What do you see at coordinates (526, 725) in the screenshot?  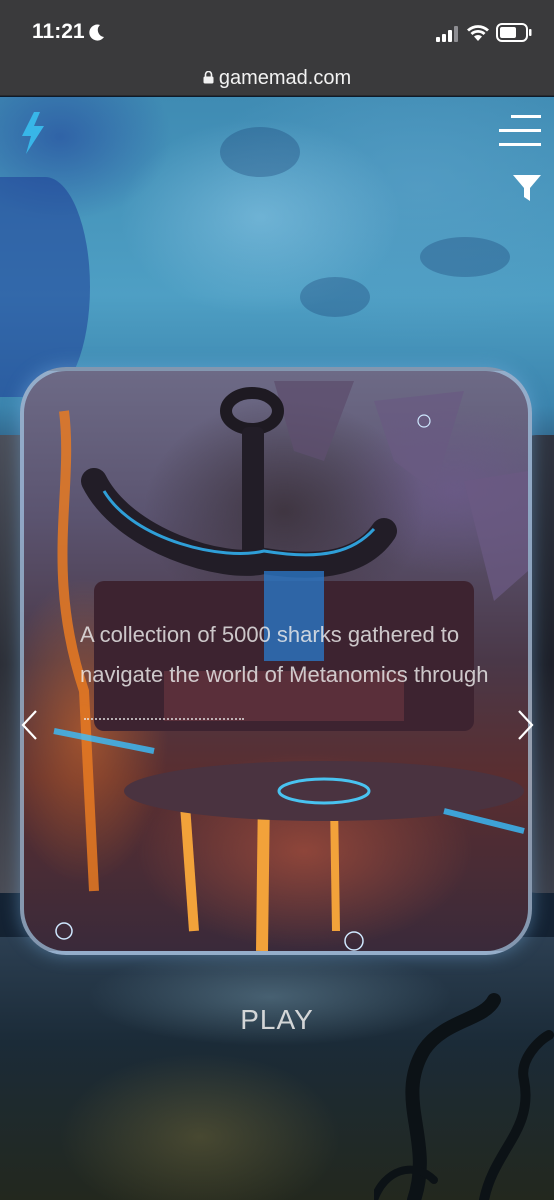 I see `chevron-right-icon` at bounding box center [526, 725].